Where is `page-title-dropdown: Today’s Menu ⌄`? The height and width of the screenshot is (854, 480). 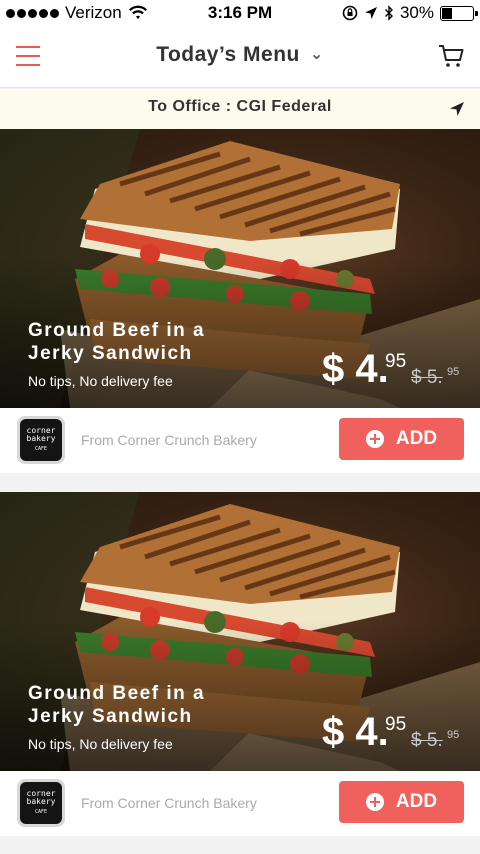 page-title-dropdown: Today’s Menu ⌄ is located at coordinates (240, 55).